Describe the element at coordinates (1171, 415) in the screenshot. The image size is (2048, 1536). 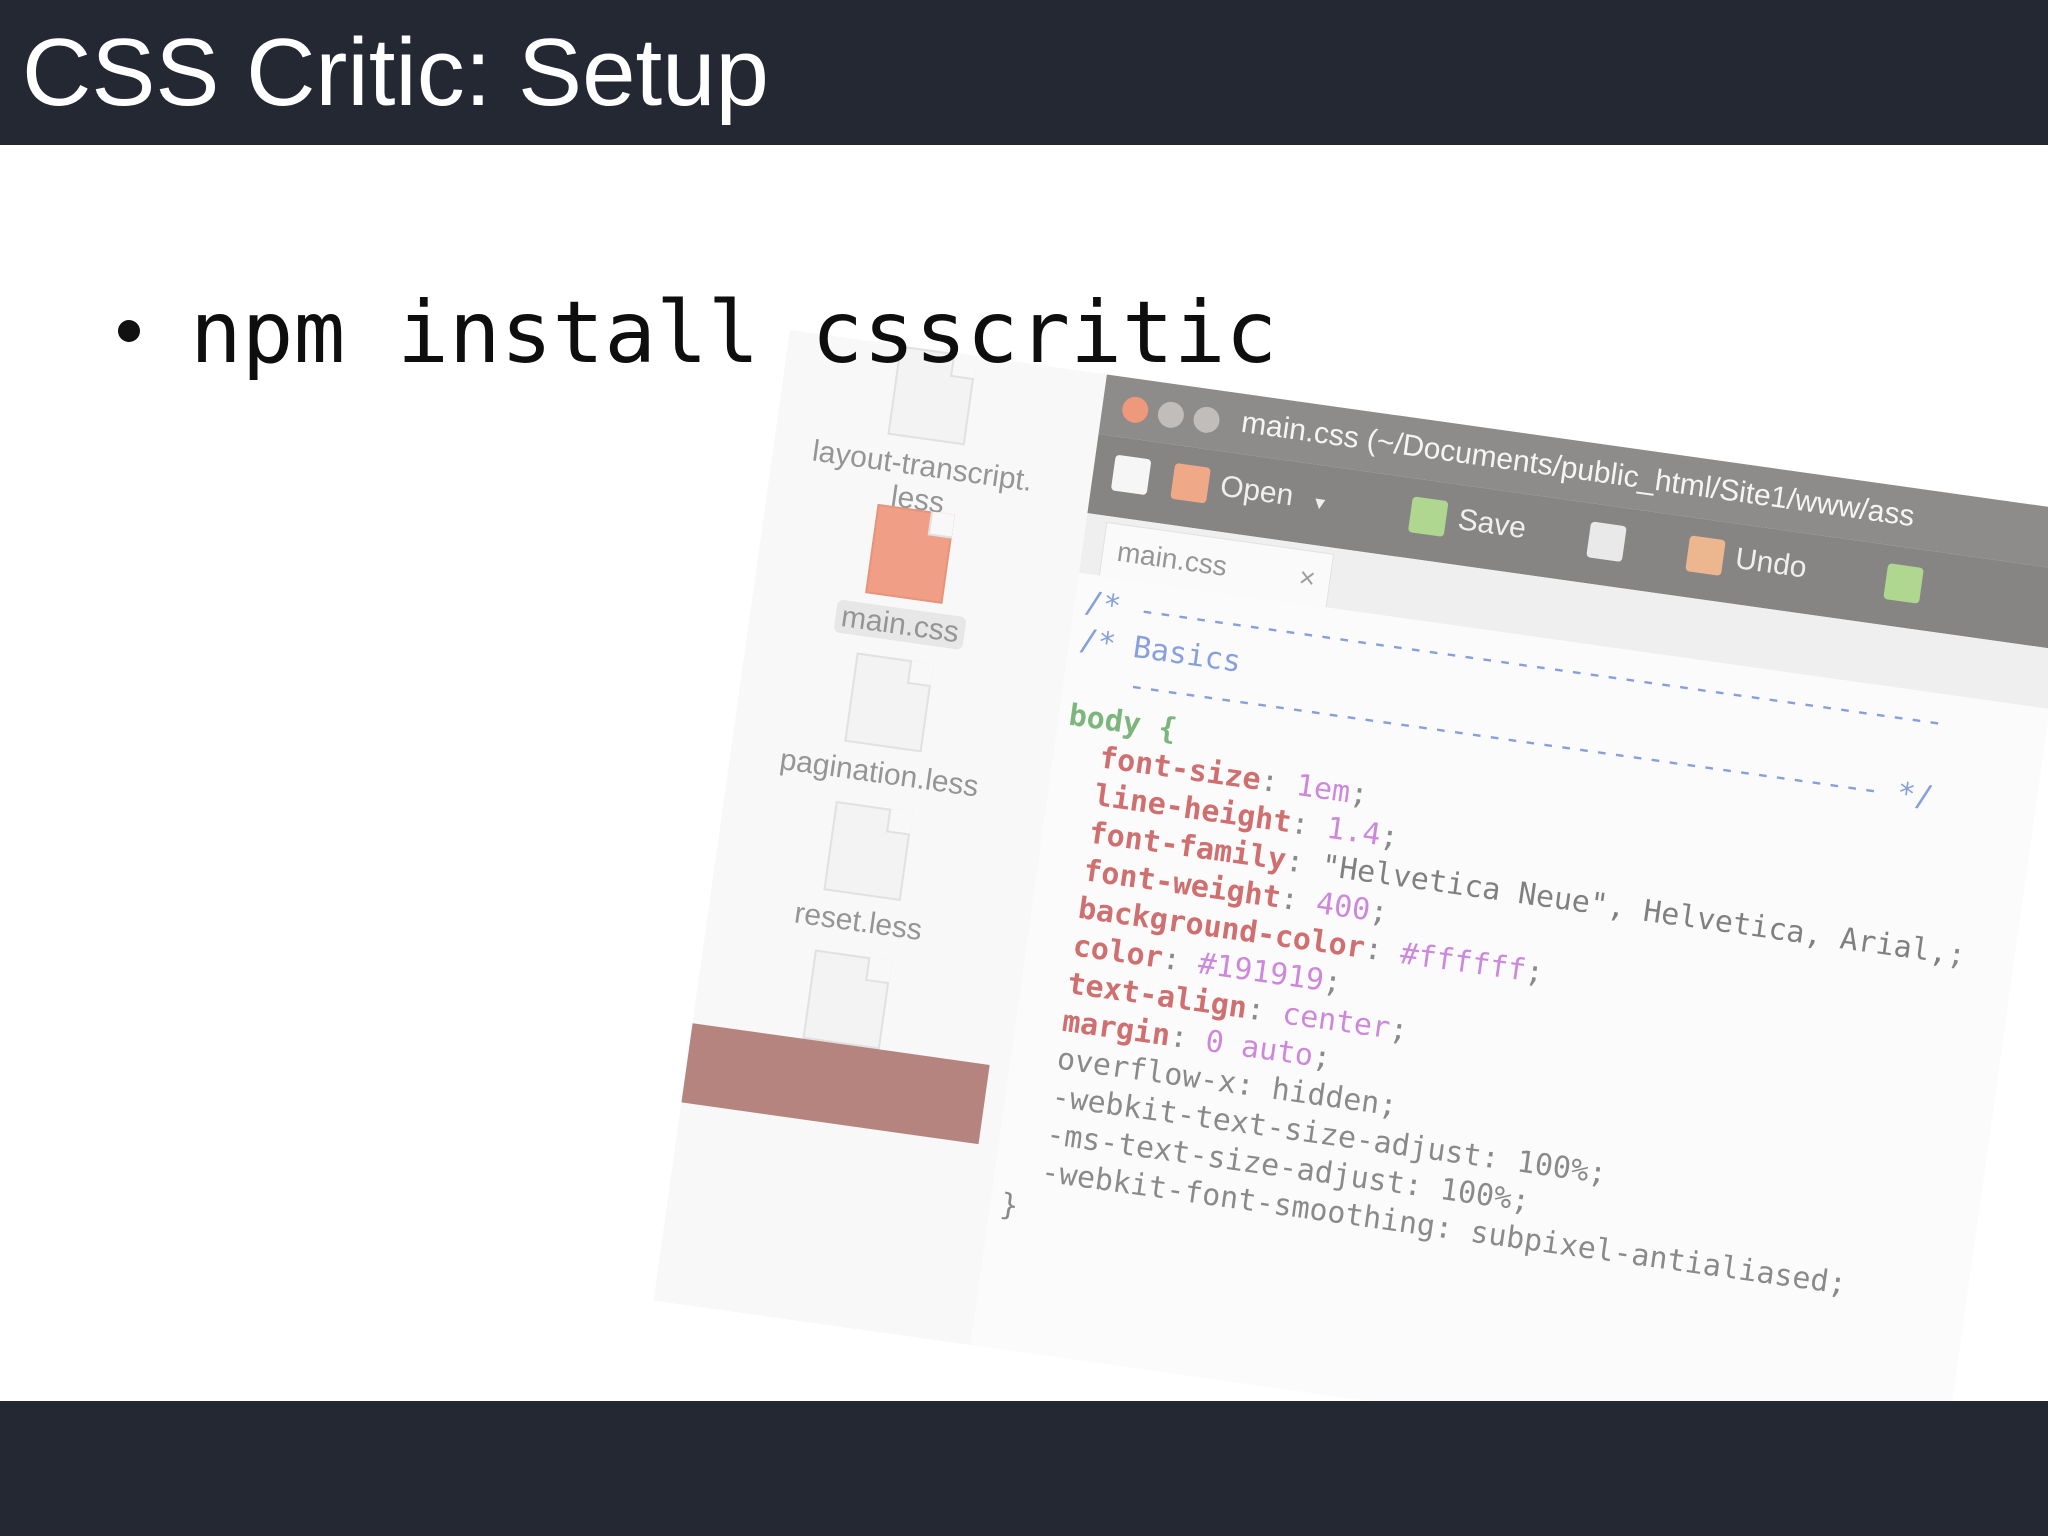
I see `minimize-icon` at that location.